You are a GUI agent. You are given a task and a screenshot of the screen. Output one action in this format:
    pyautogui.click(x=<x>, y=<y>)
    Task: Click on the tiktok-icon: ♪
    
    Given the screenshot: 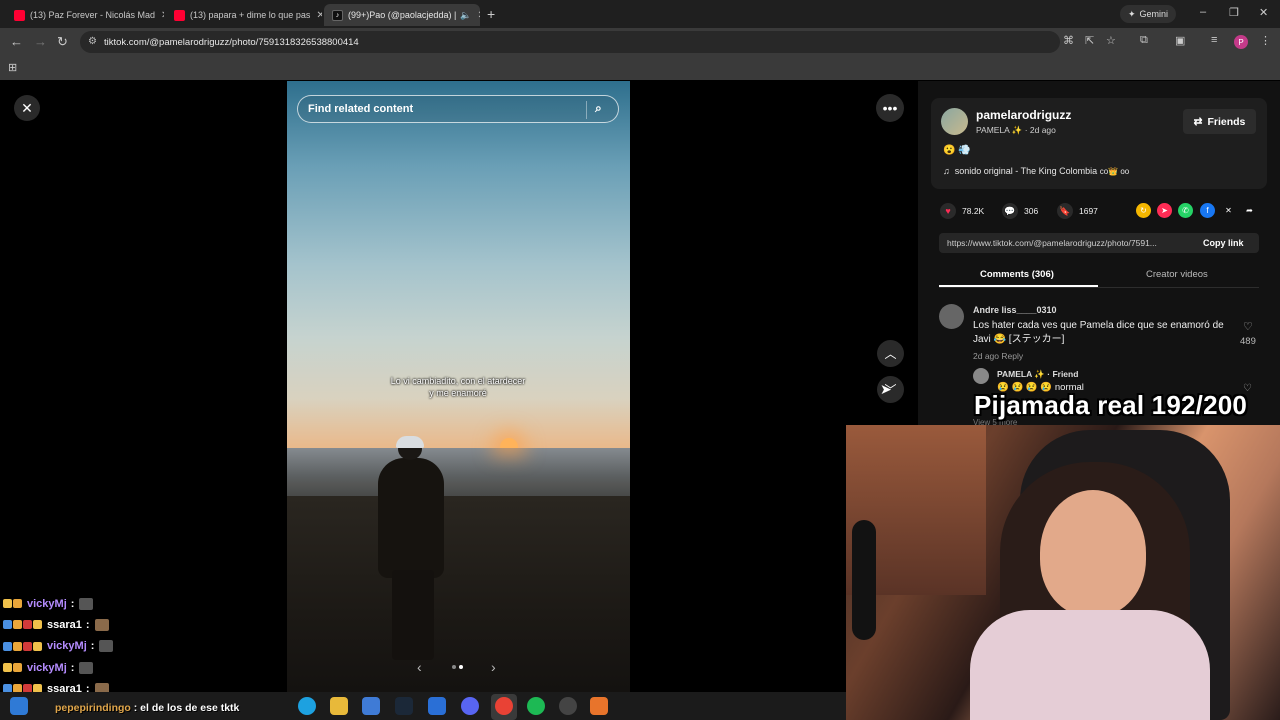 What is the action you would take?
    pyautogui.click(x=337, y=15)
    